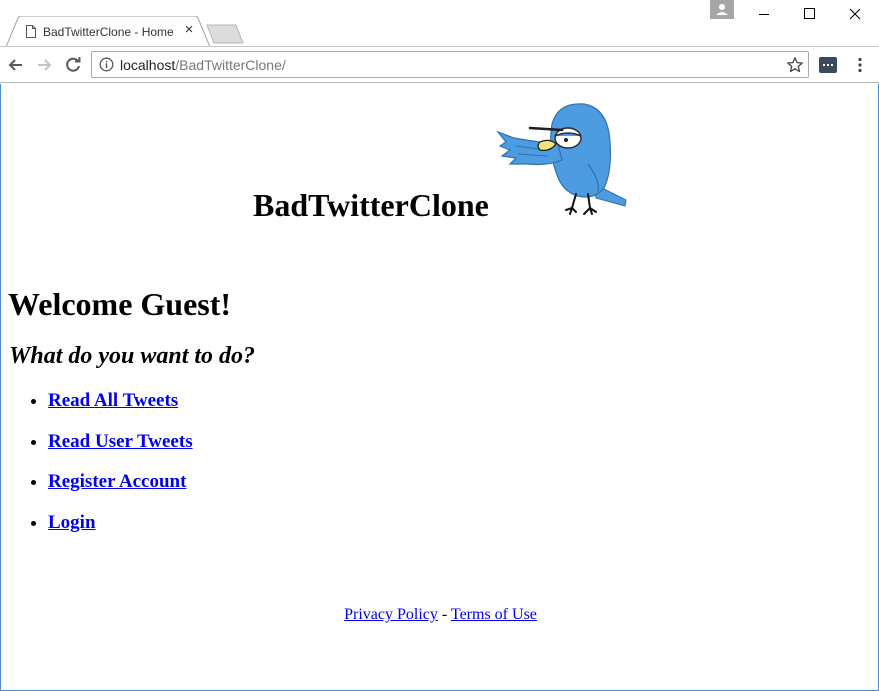 The width and height of the screenshot is (879, 691). I want to click on list-item: Read All Tweets, so click(120, 410).